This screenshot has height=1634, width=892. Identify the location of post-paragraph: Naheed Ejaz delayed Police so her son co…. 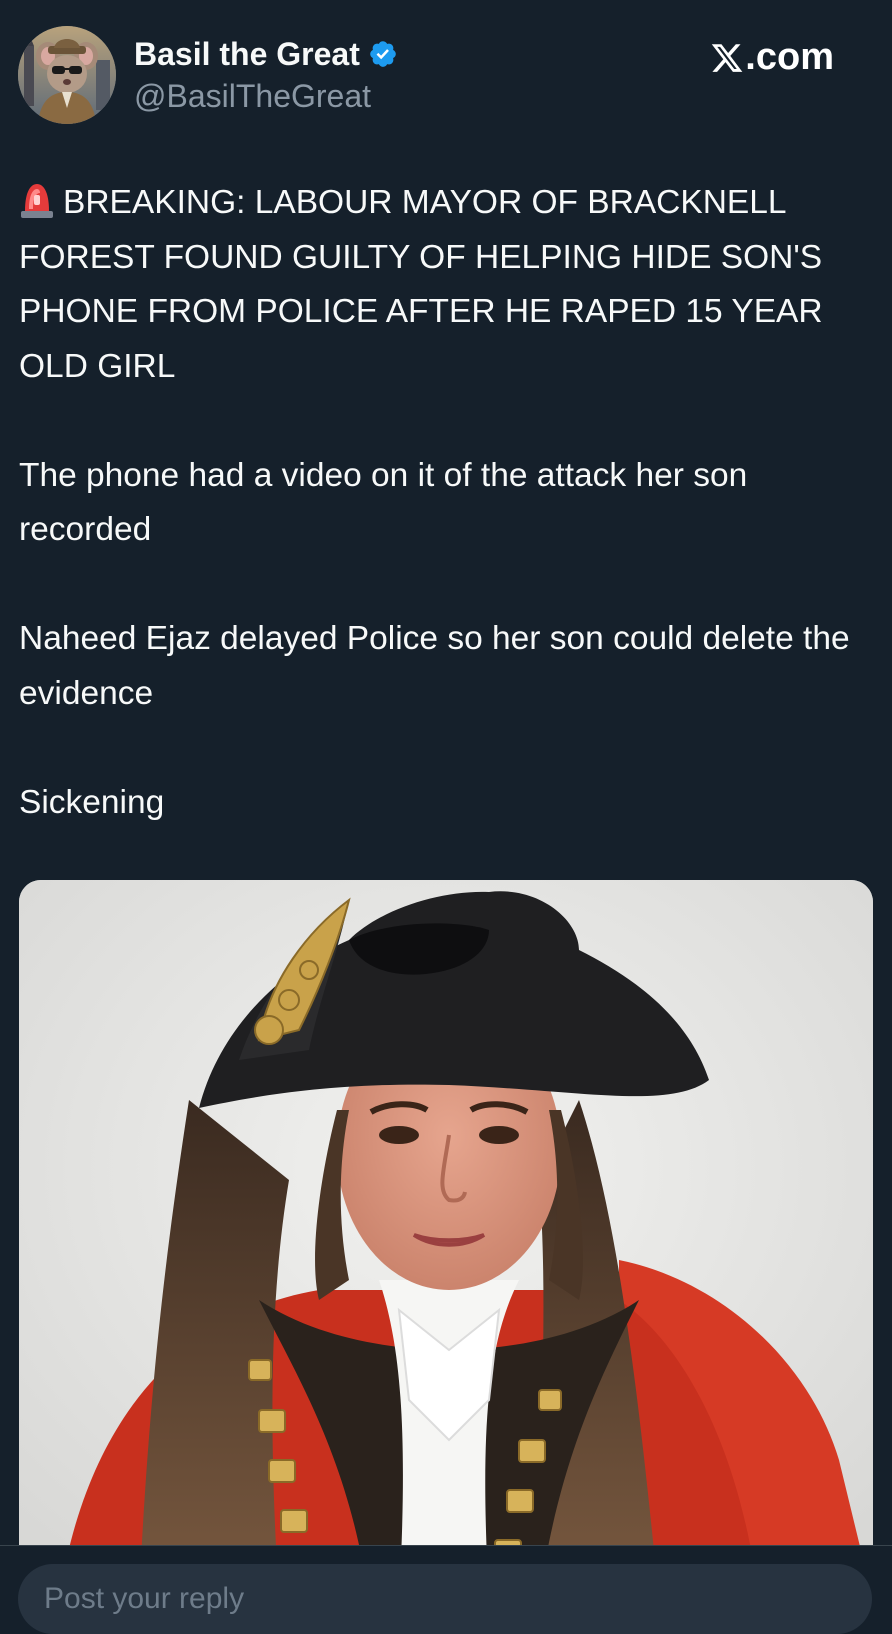
(434, 666).